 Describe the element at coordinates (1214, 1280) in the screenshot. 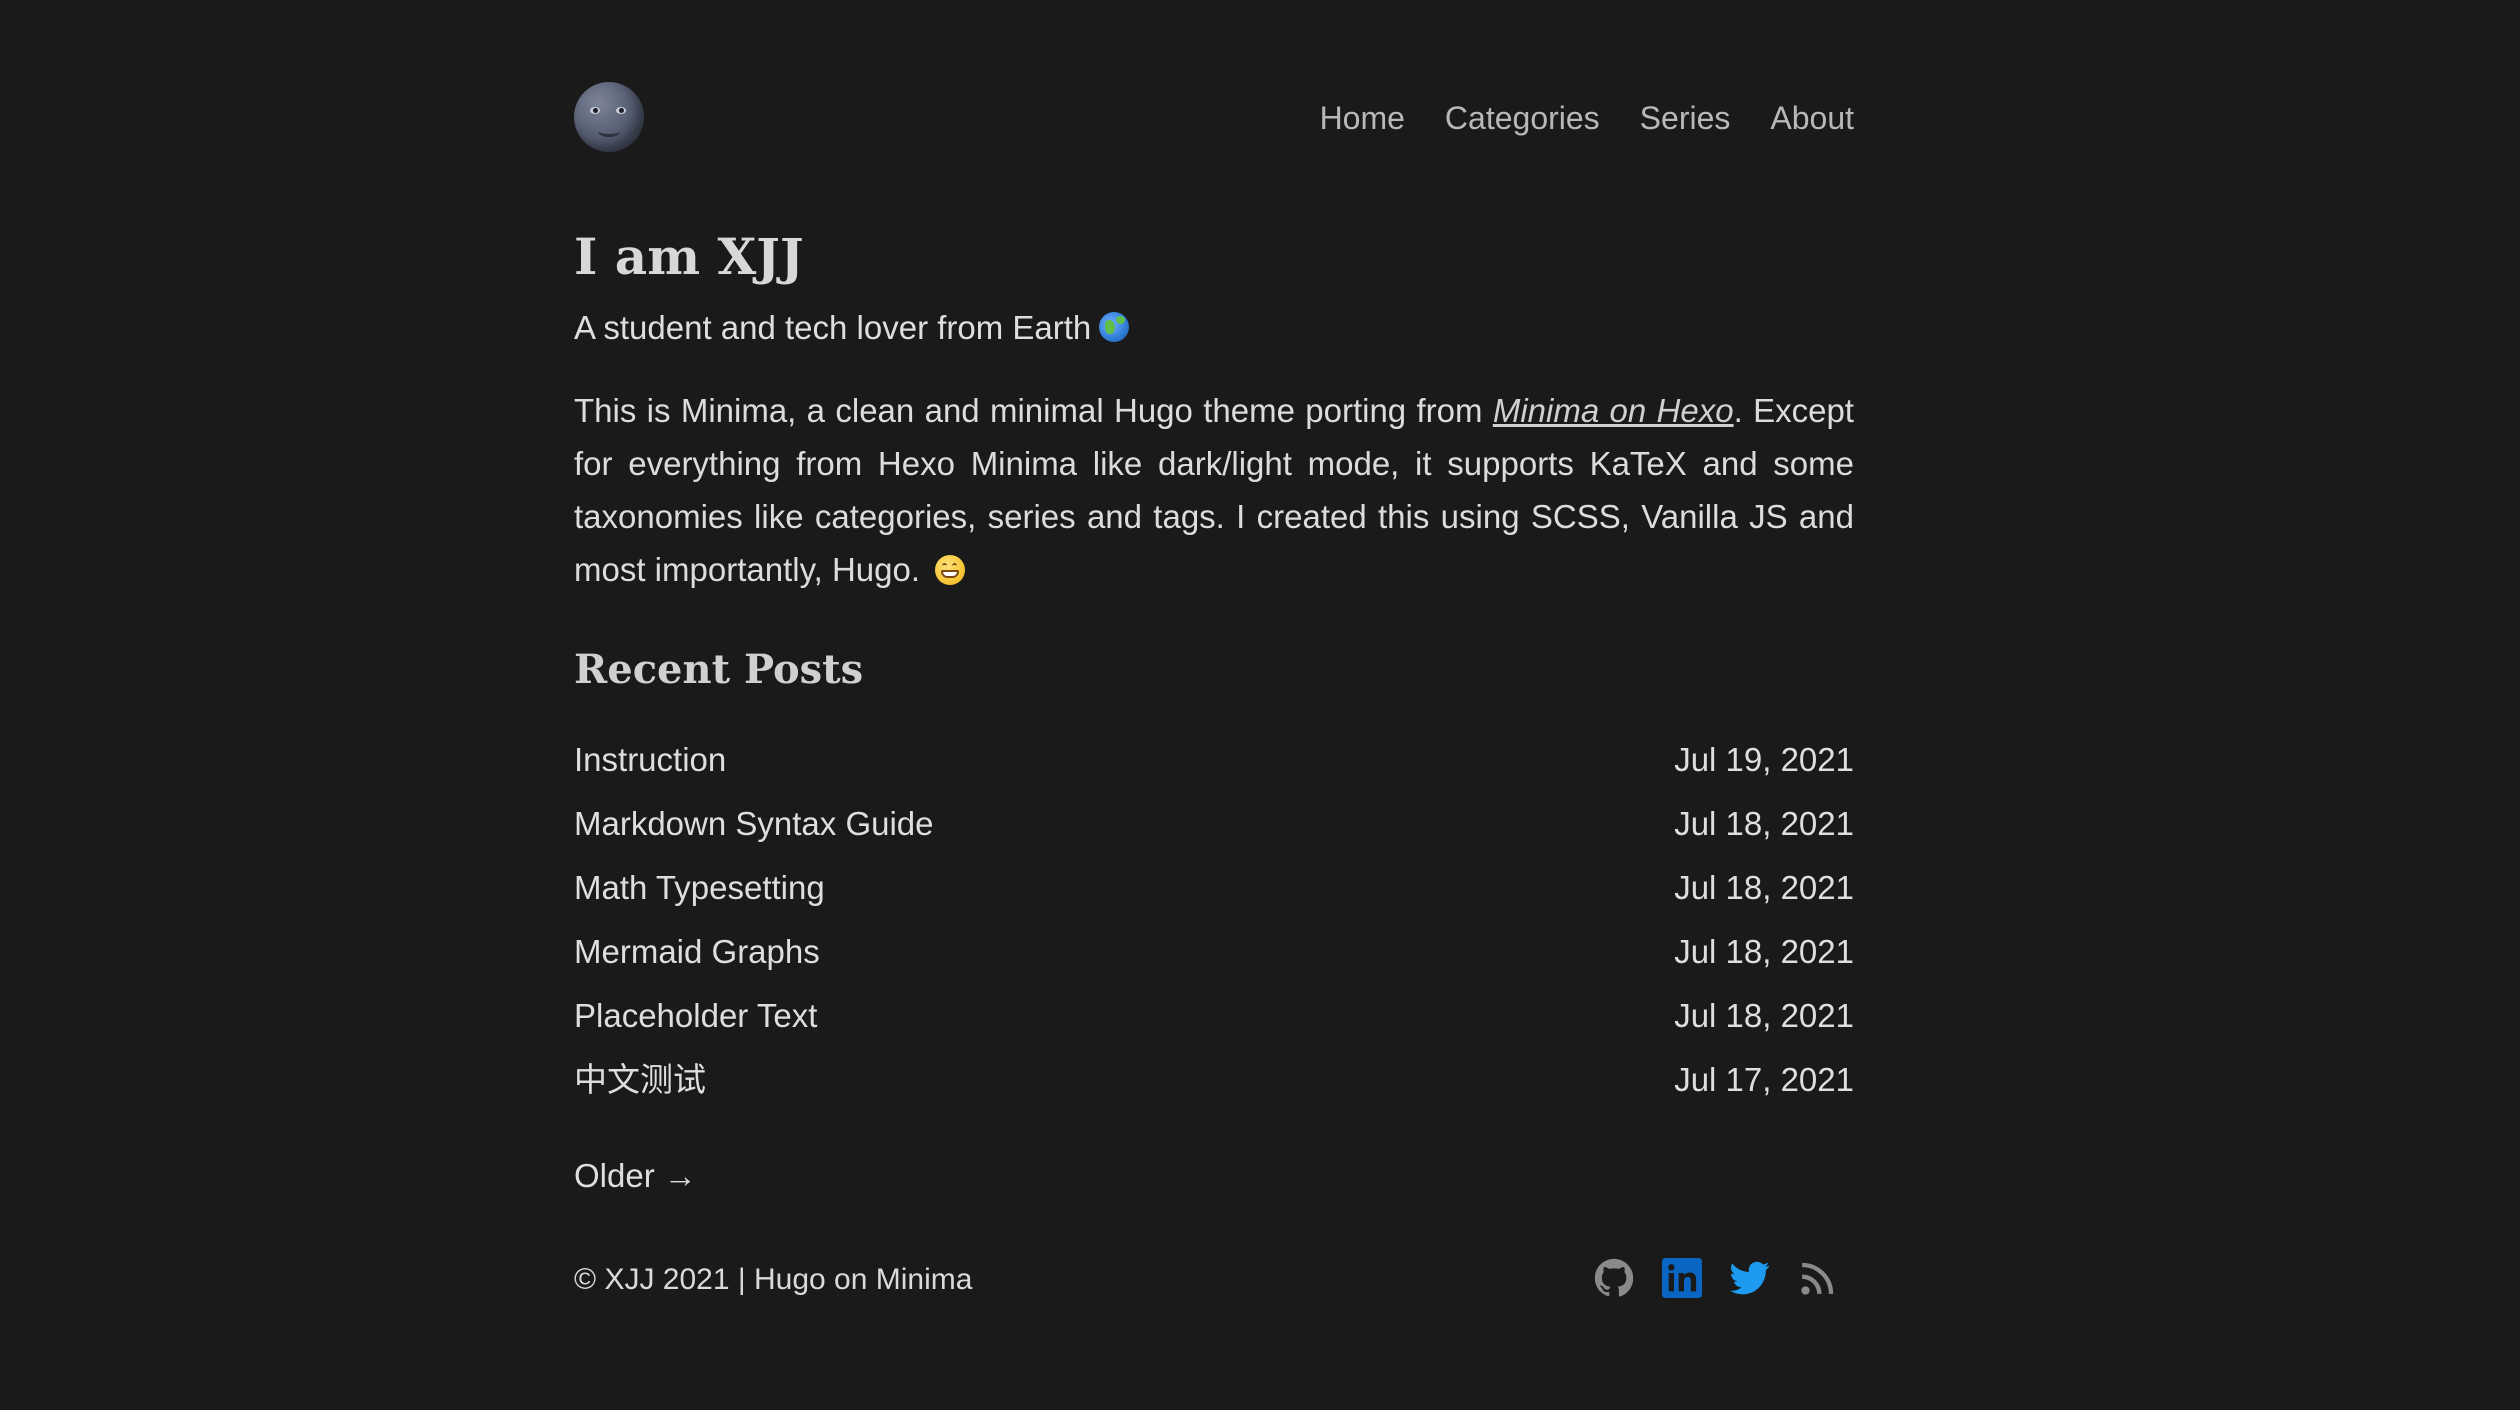

I see `site-footer: © XJJ 2021 | Hugo on Minima` at that location.